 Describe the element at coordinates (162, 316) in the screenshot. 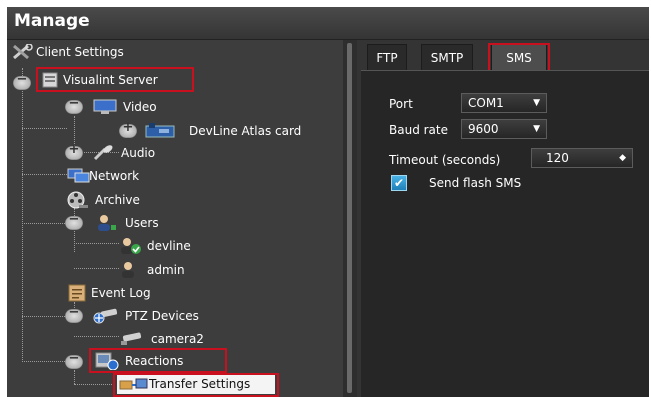

I see `tree-item-label: PTZ Devices` at that location.